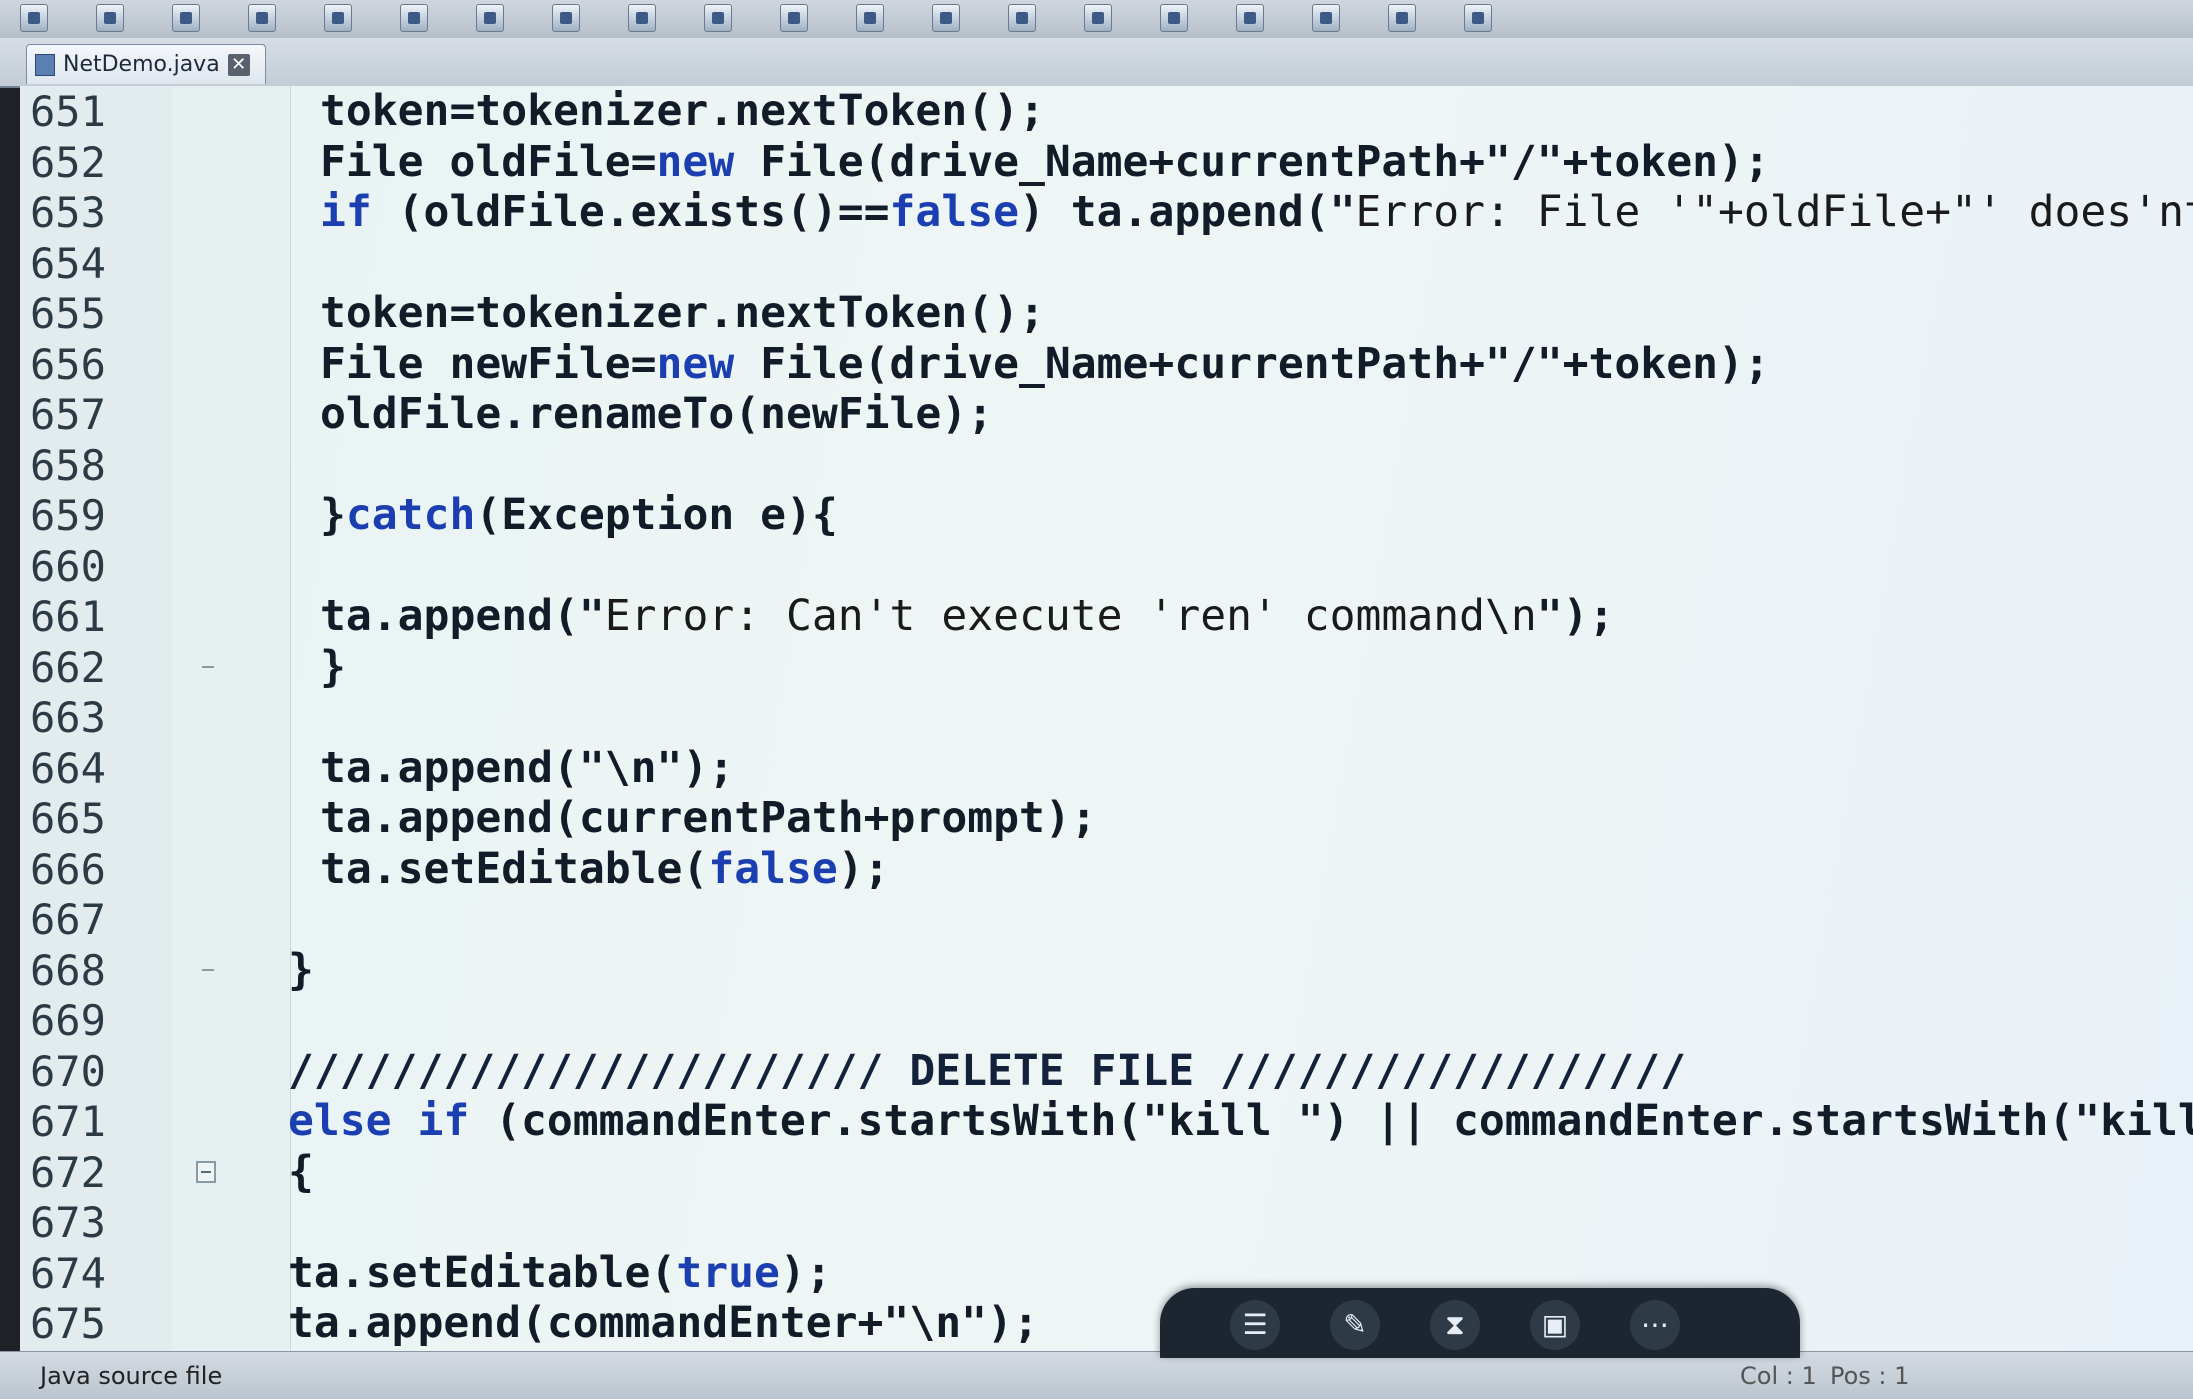  I want to click on line-number: 657, so click(68, 414).